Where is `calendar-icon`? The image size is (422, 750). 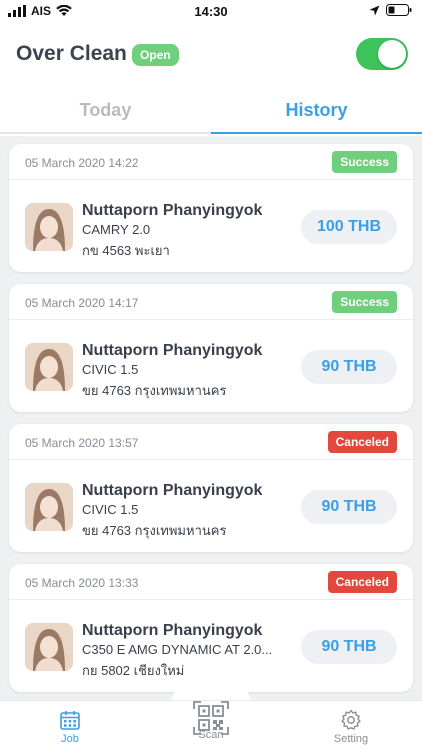
calendar-icon is located at coordinates (70, 720).